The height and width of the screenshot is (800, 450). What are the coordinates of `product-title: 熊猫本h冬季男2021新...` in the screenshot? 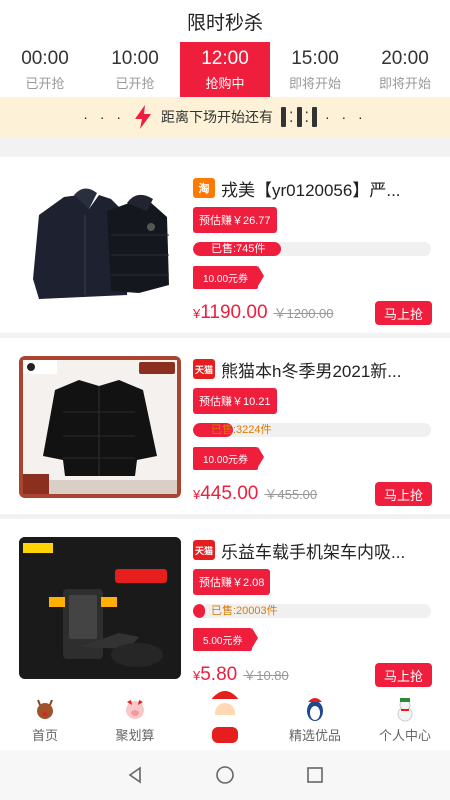 It's located at (326, 369).